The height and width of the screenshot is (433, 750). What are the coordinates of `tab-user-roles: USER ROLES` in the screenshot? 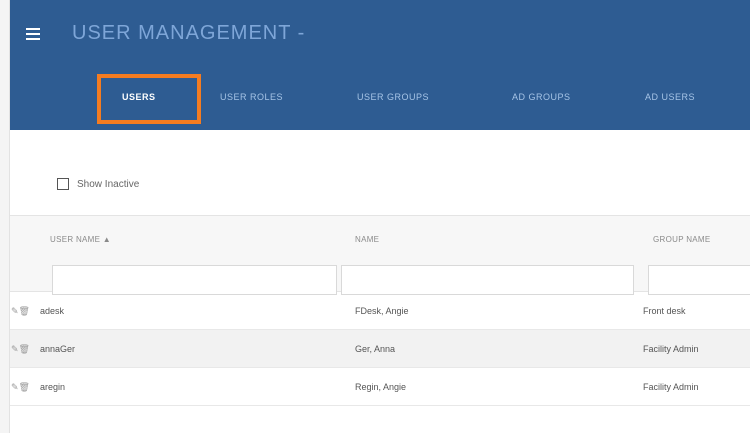 It's located at (251, 97).